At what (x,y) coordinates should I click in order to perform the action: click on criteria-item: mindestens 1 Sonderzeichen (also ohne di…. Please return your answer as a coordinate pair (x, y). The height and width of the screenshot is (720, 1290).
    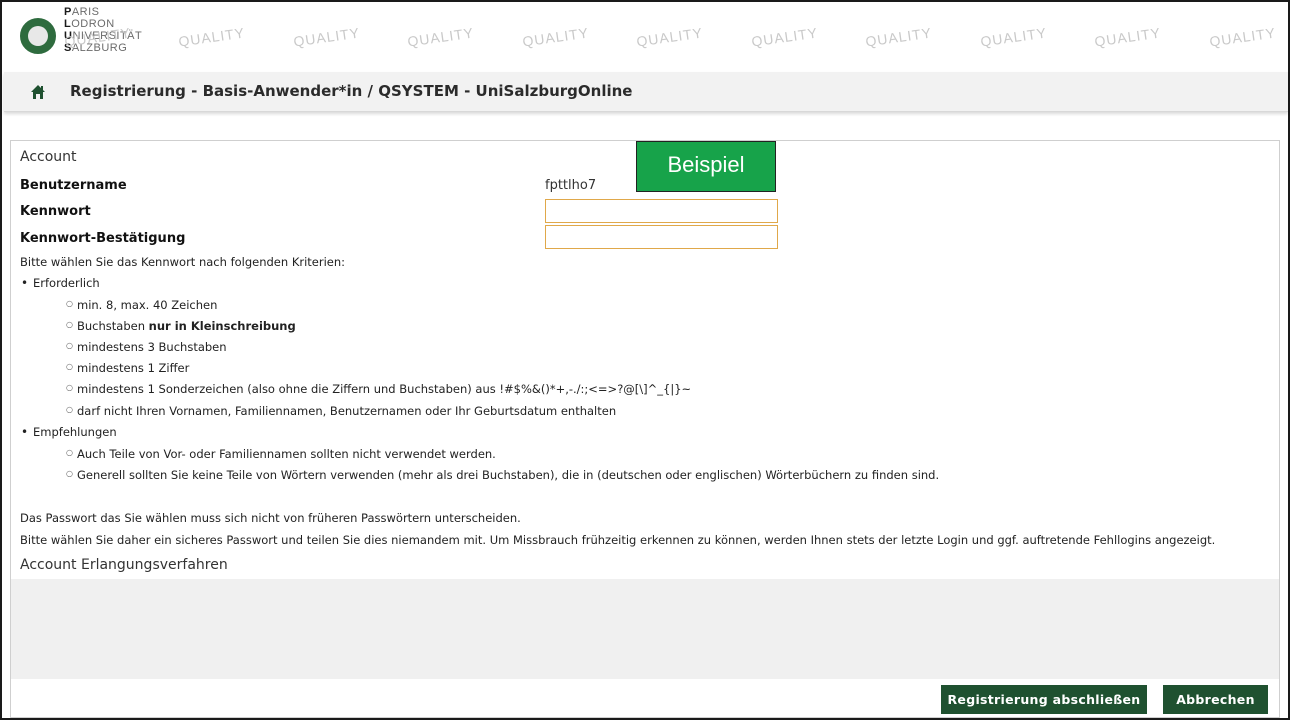
    Looking at the image, I should click on (378, 389).